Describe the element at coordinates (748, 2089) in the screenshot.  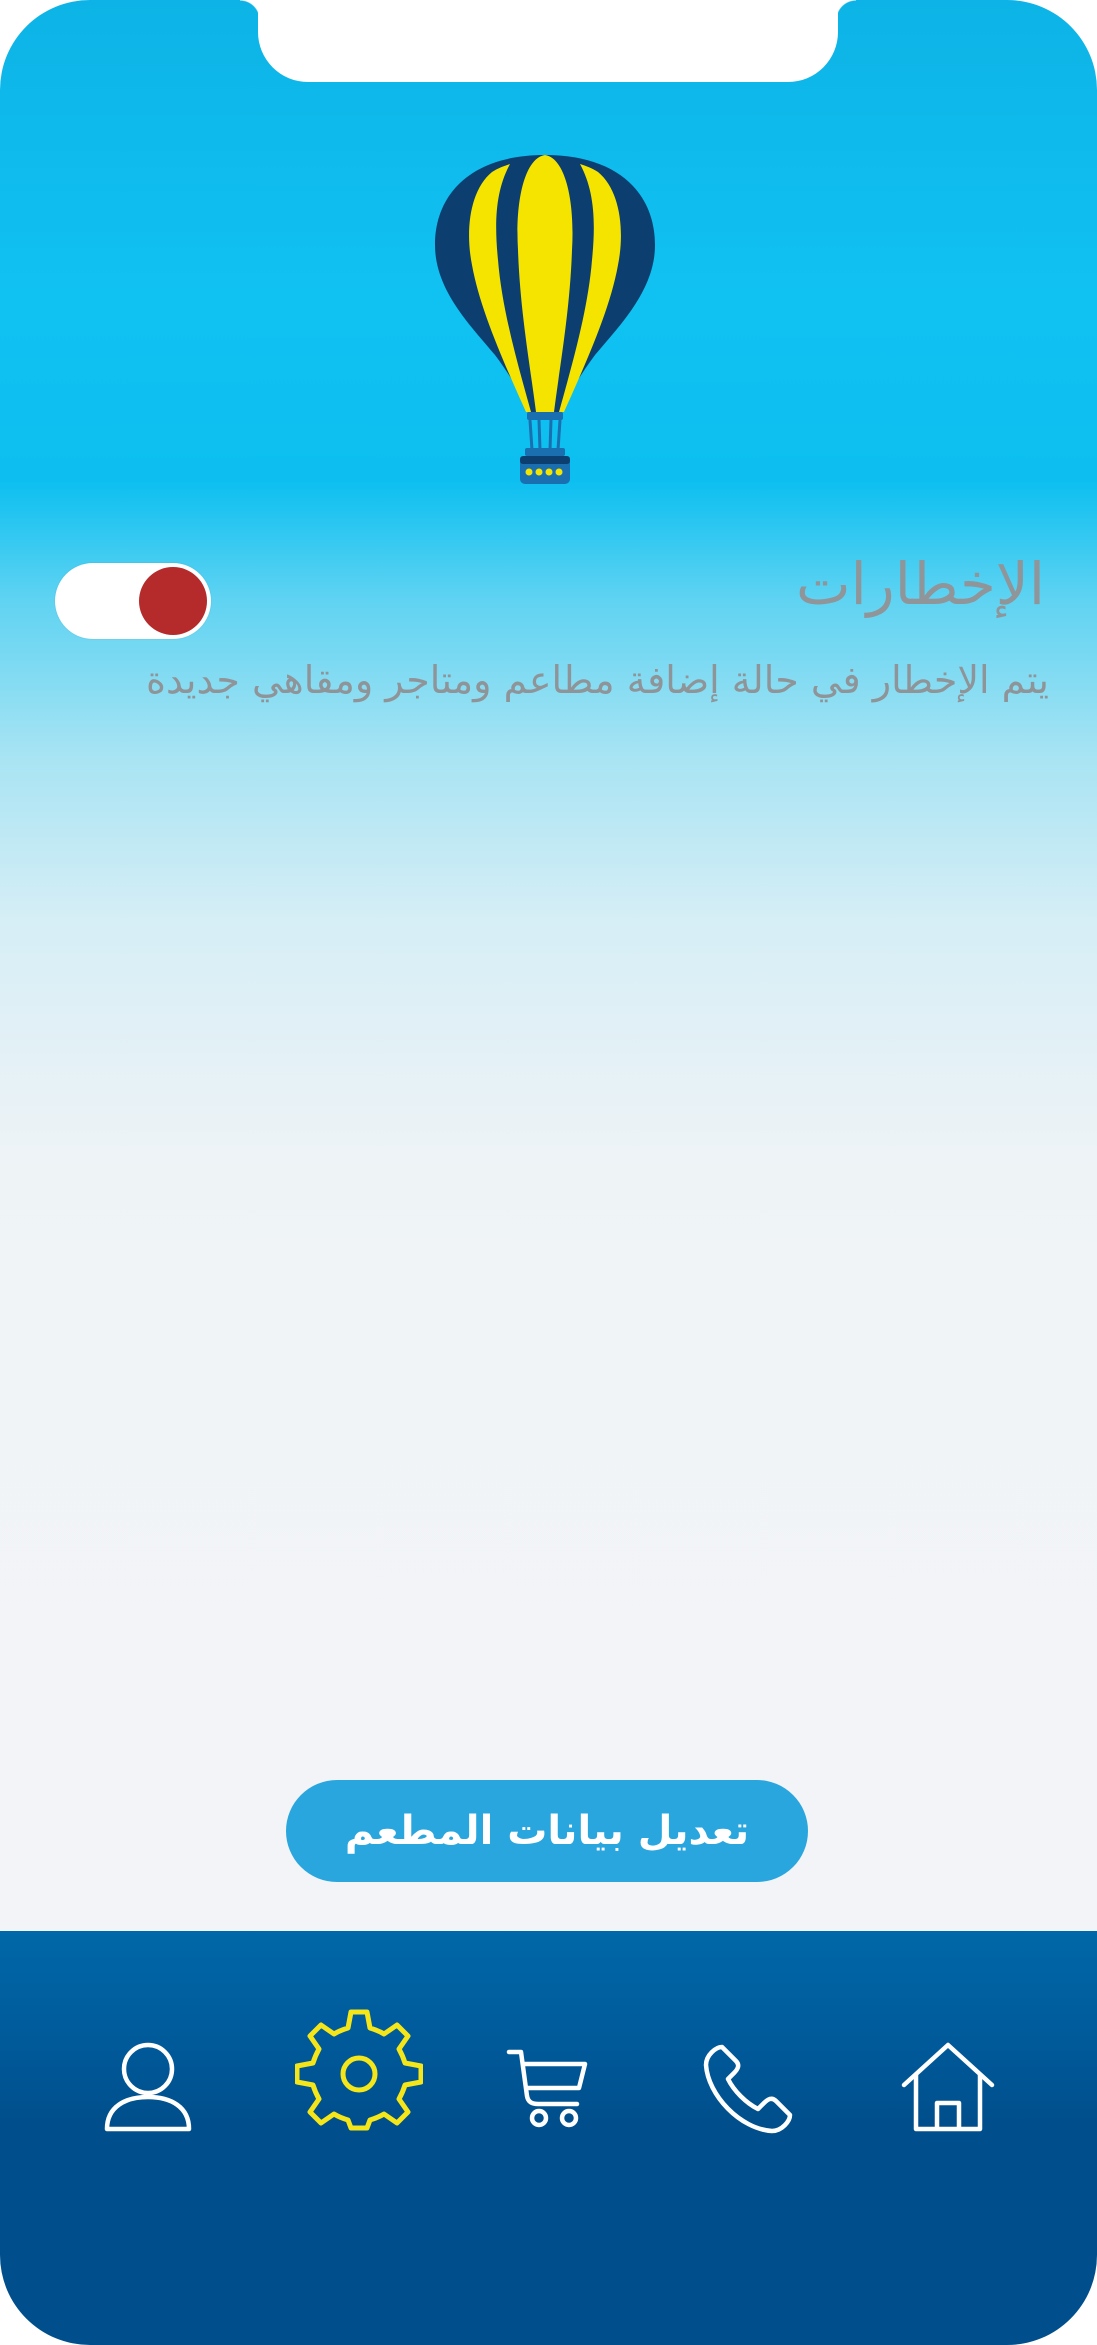
I see `phone-icon` at that location.